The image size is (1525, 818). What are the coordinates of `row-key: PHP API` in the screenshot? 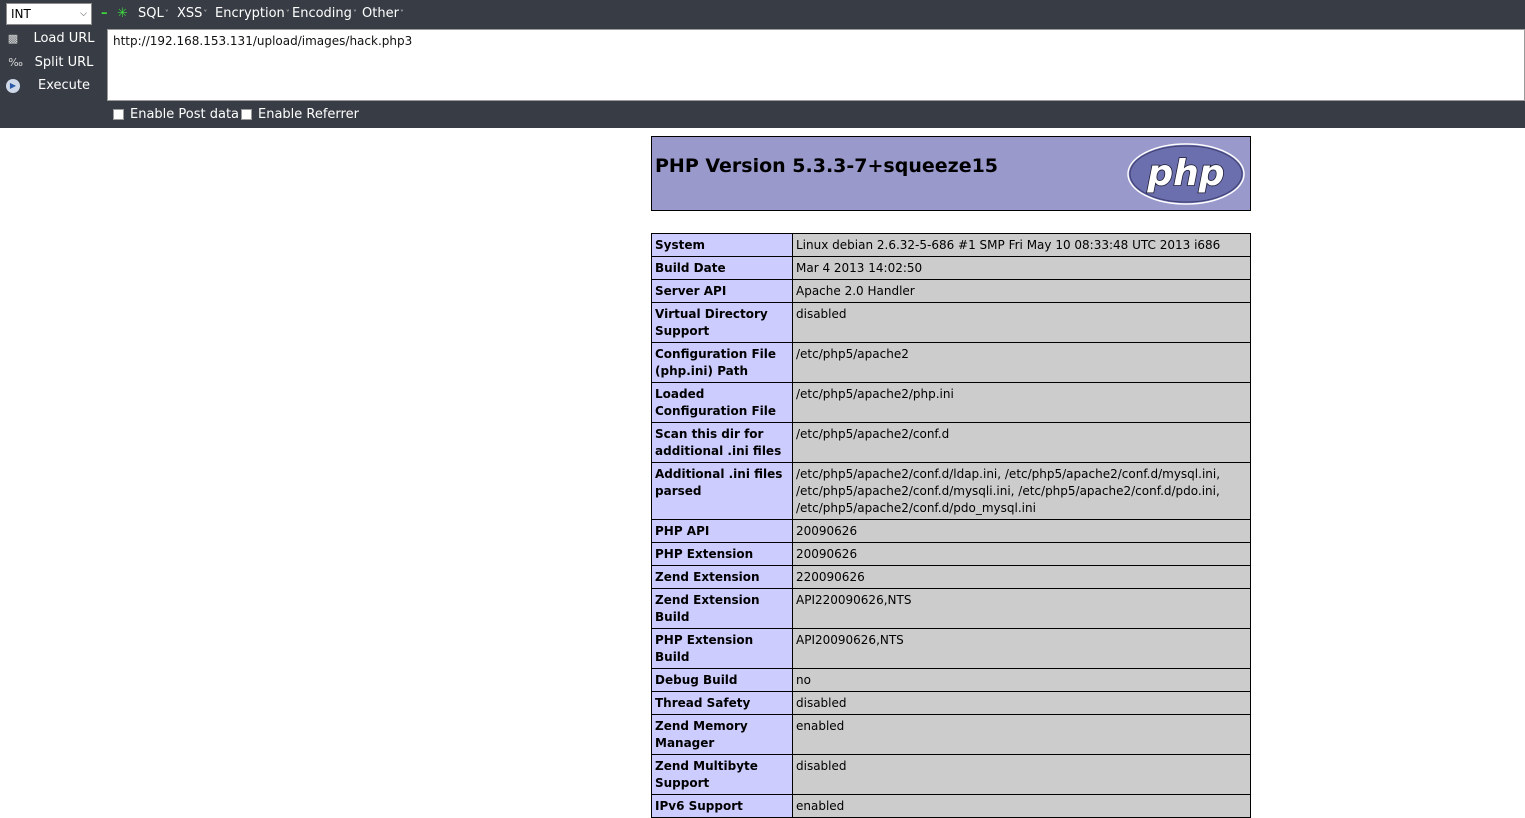 It's located at (722, 531).